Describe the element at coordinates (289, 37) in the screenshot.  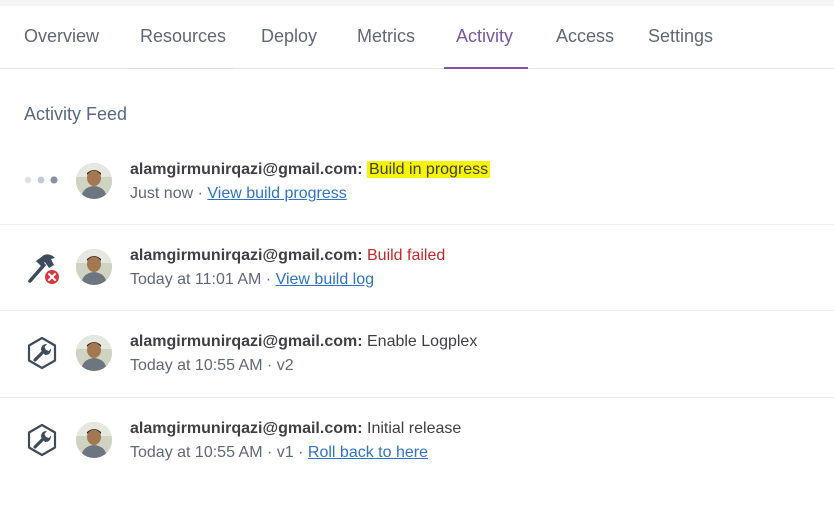
I see `tab-deploy: Deploy` at that location.